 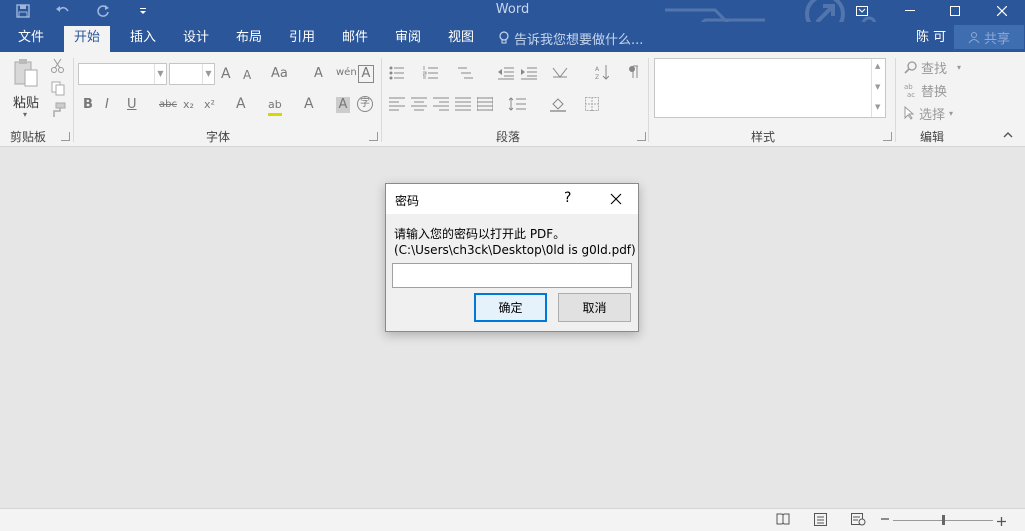 I want to click on italic-button: I, so click(x=107, y=105).